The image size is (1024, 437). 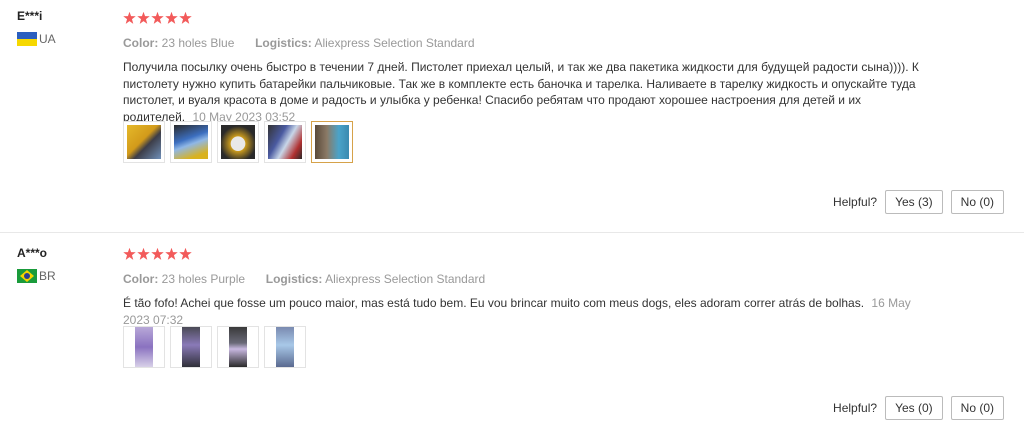 What do you see at coordinates (47, 276) in the screenshot?
I see `country-code: BR` at bounding box center [47, 276].